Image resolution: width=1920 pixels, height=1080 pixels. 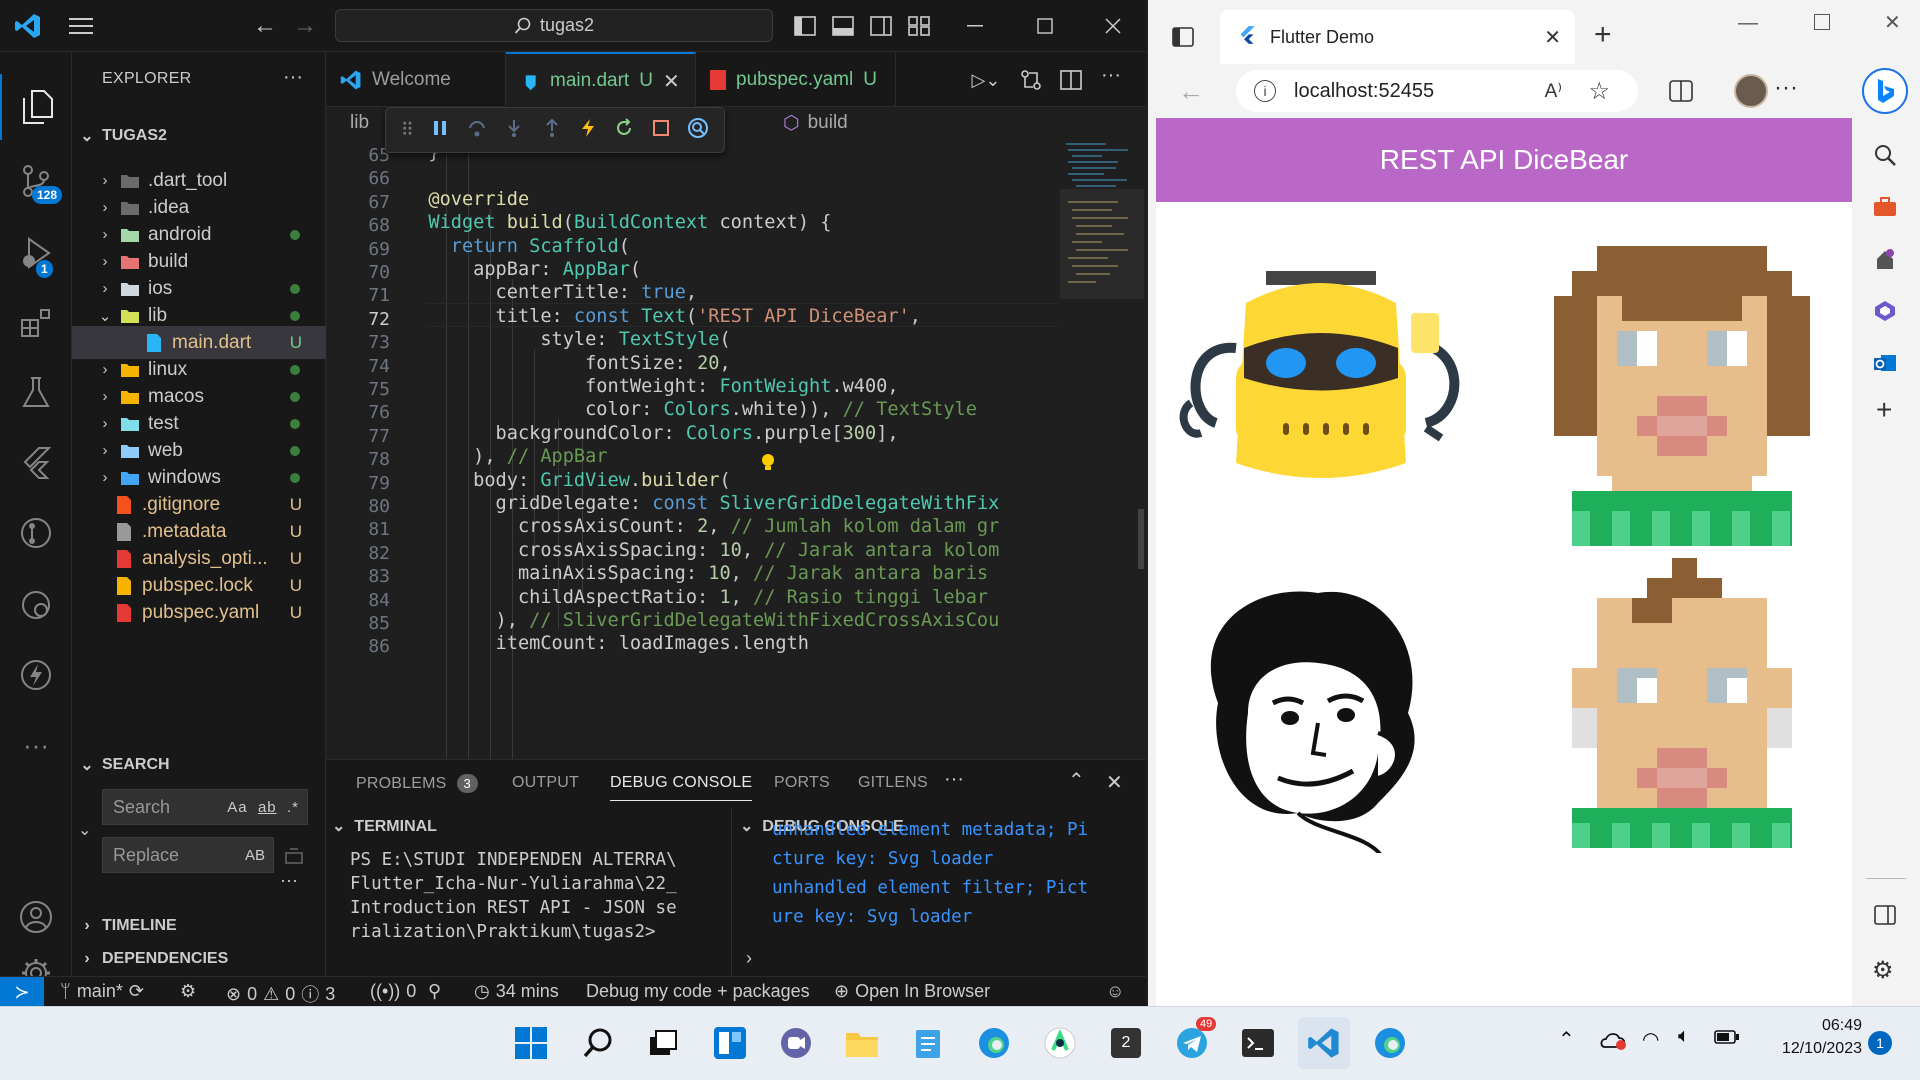 What do you see at coordinates (477, 130) in the screenshot?
I see `step-over-icon` at bounding box center [477, 130].